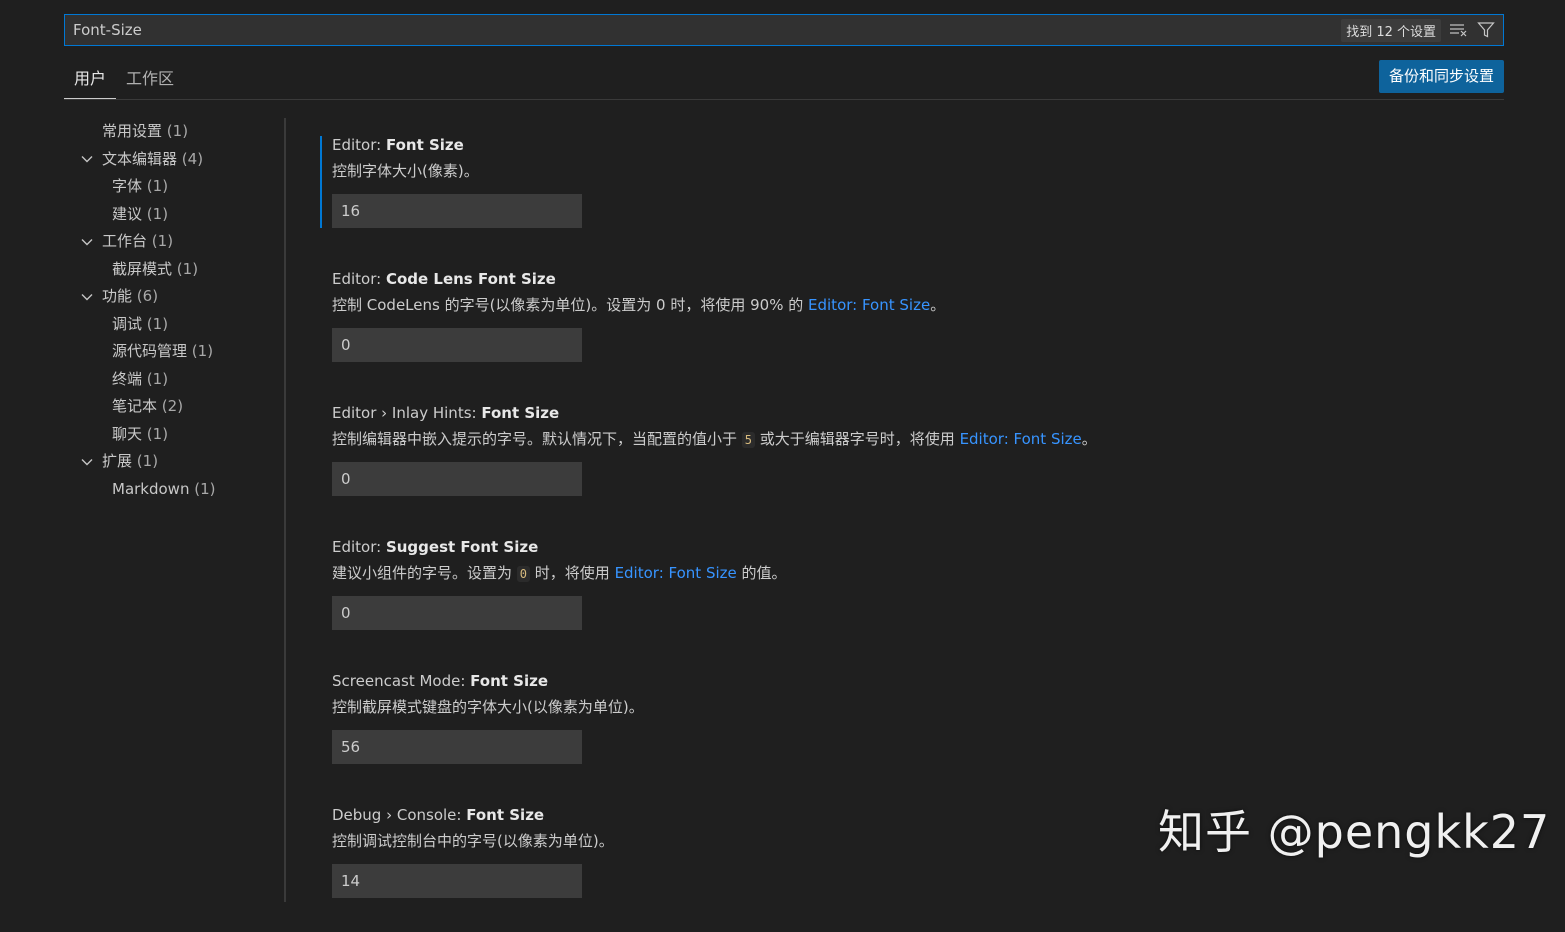  Describe the element at coordinates (178, 435) in the screenshot. I see `toc-item: 聊天 (1)` at that location.